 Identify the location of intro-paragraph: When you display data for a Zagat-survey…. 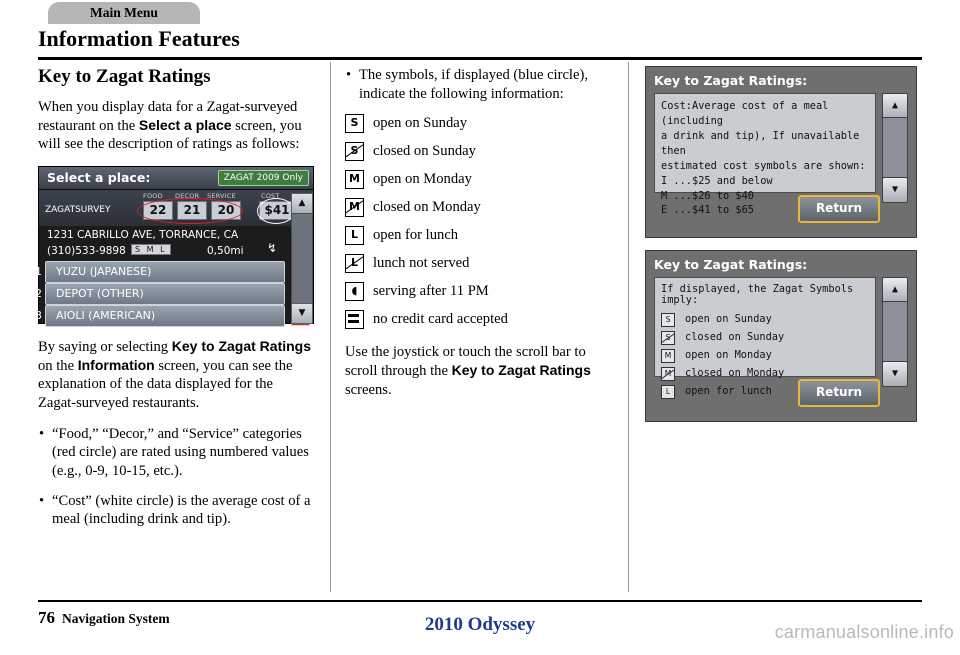
(176, 126).